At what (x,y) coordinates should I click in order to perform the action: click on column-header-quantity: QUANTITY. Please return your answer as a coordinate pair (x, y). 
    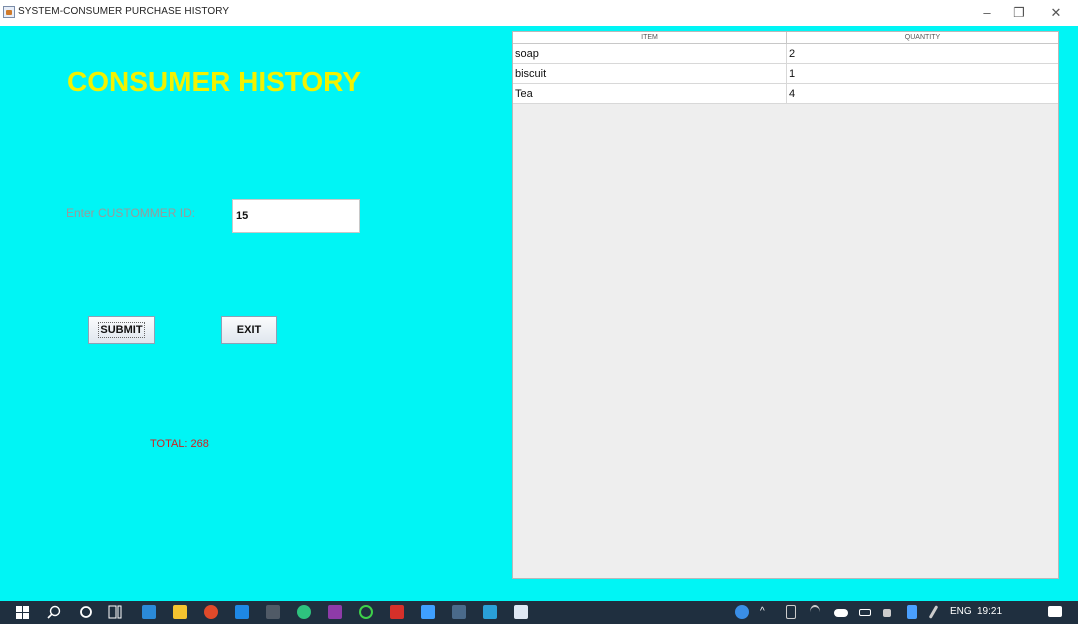
    Looking at the image, I should click on (922, 37).